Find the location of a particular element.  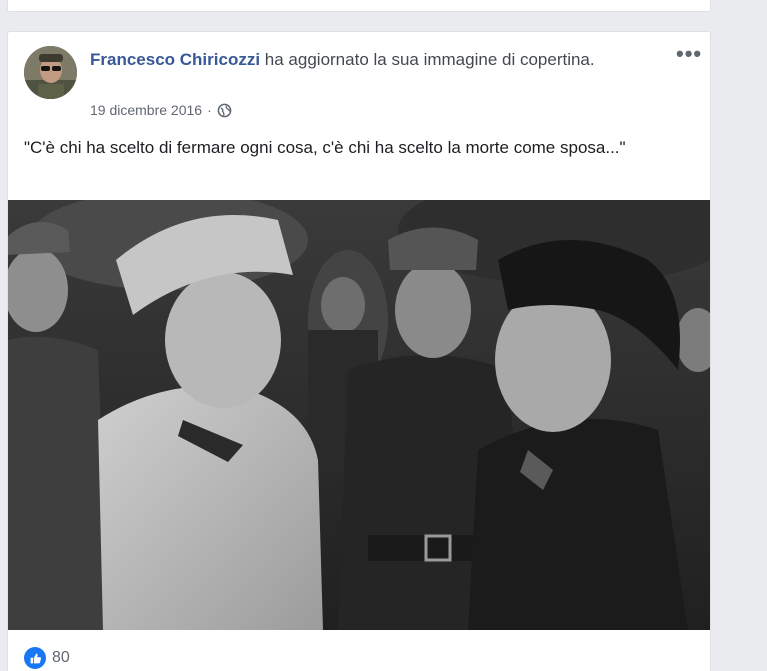

globe-icon is located at coordinates (224, 110).